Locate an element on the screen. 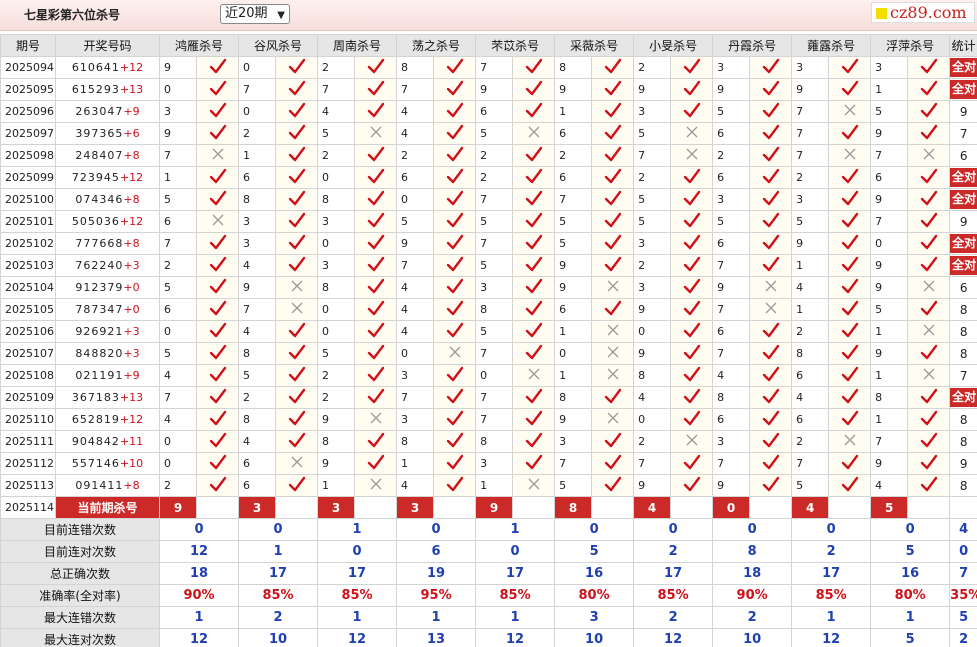 This screenshot has height=647, width=977. col-header-expert: 采薇杀号 is located at coordinates (594, 45).